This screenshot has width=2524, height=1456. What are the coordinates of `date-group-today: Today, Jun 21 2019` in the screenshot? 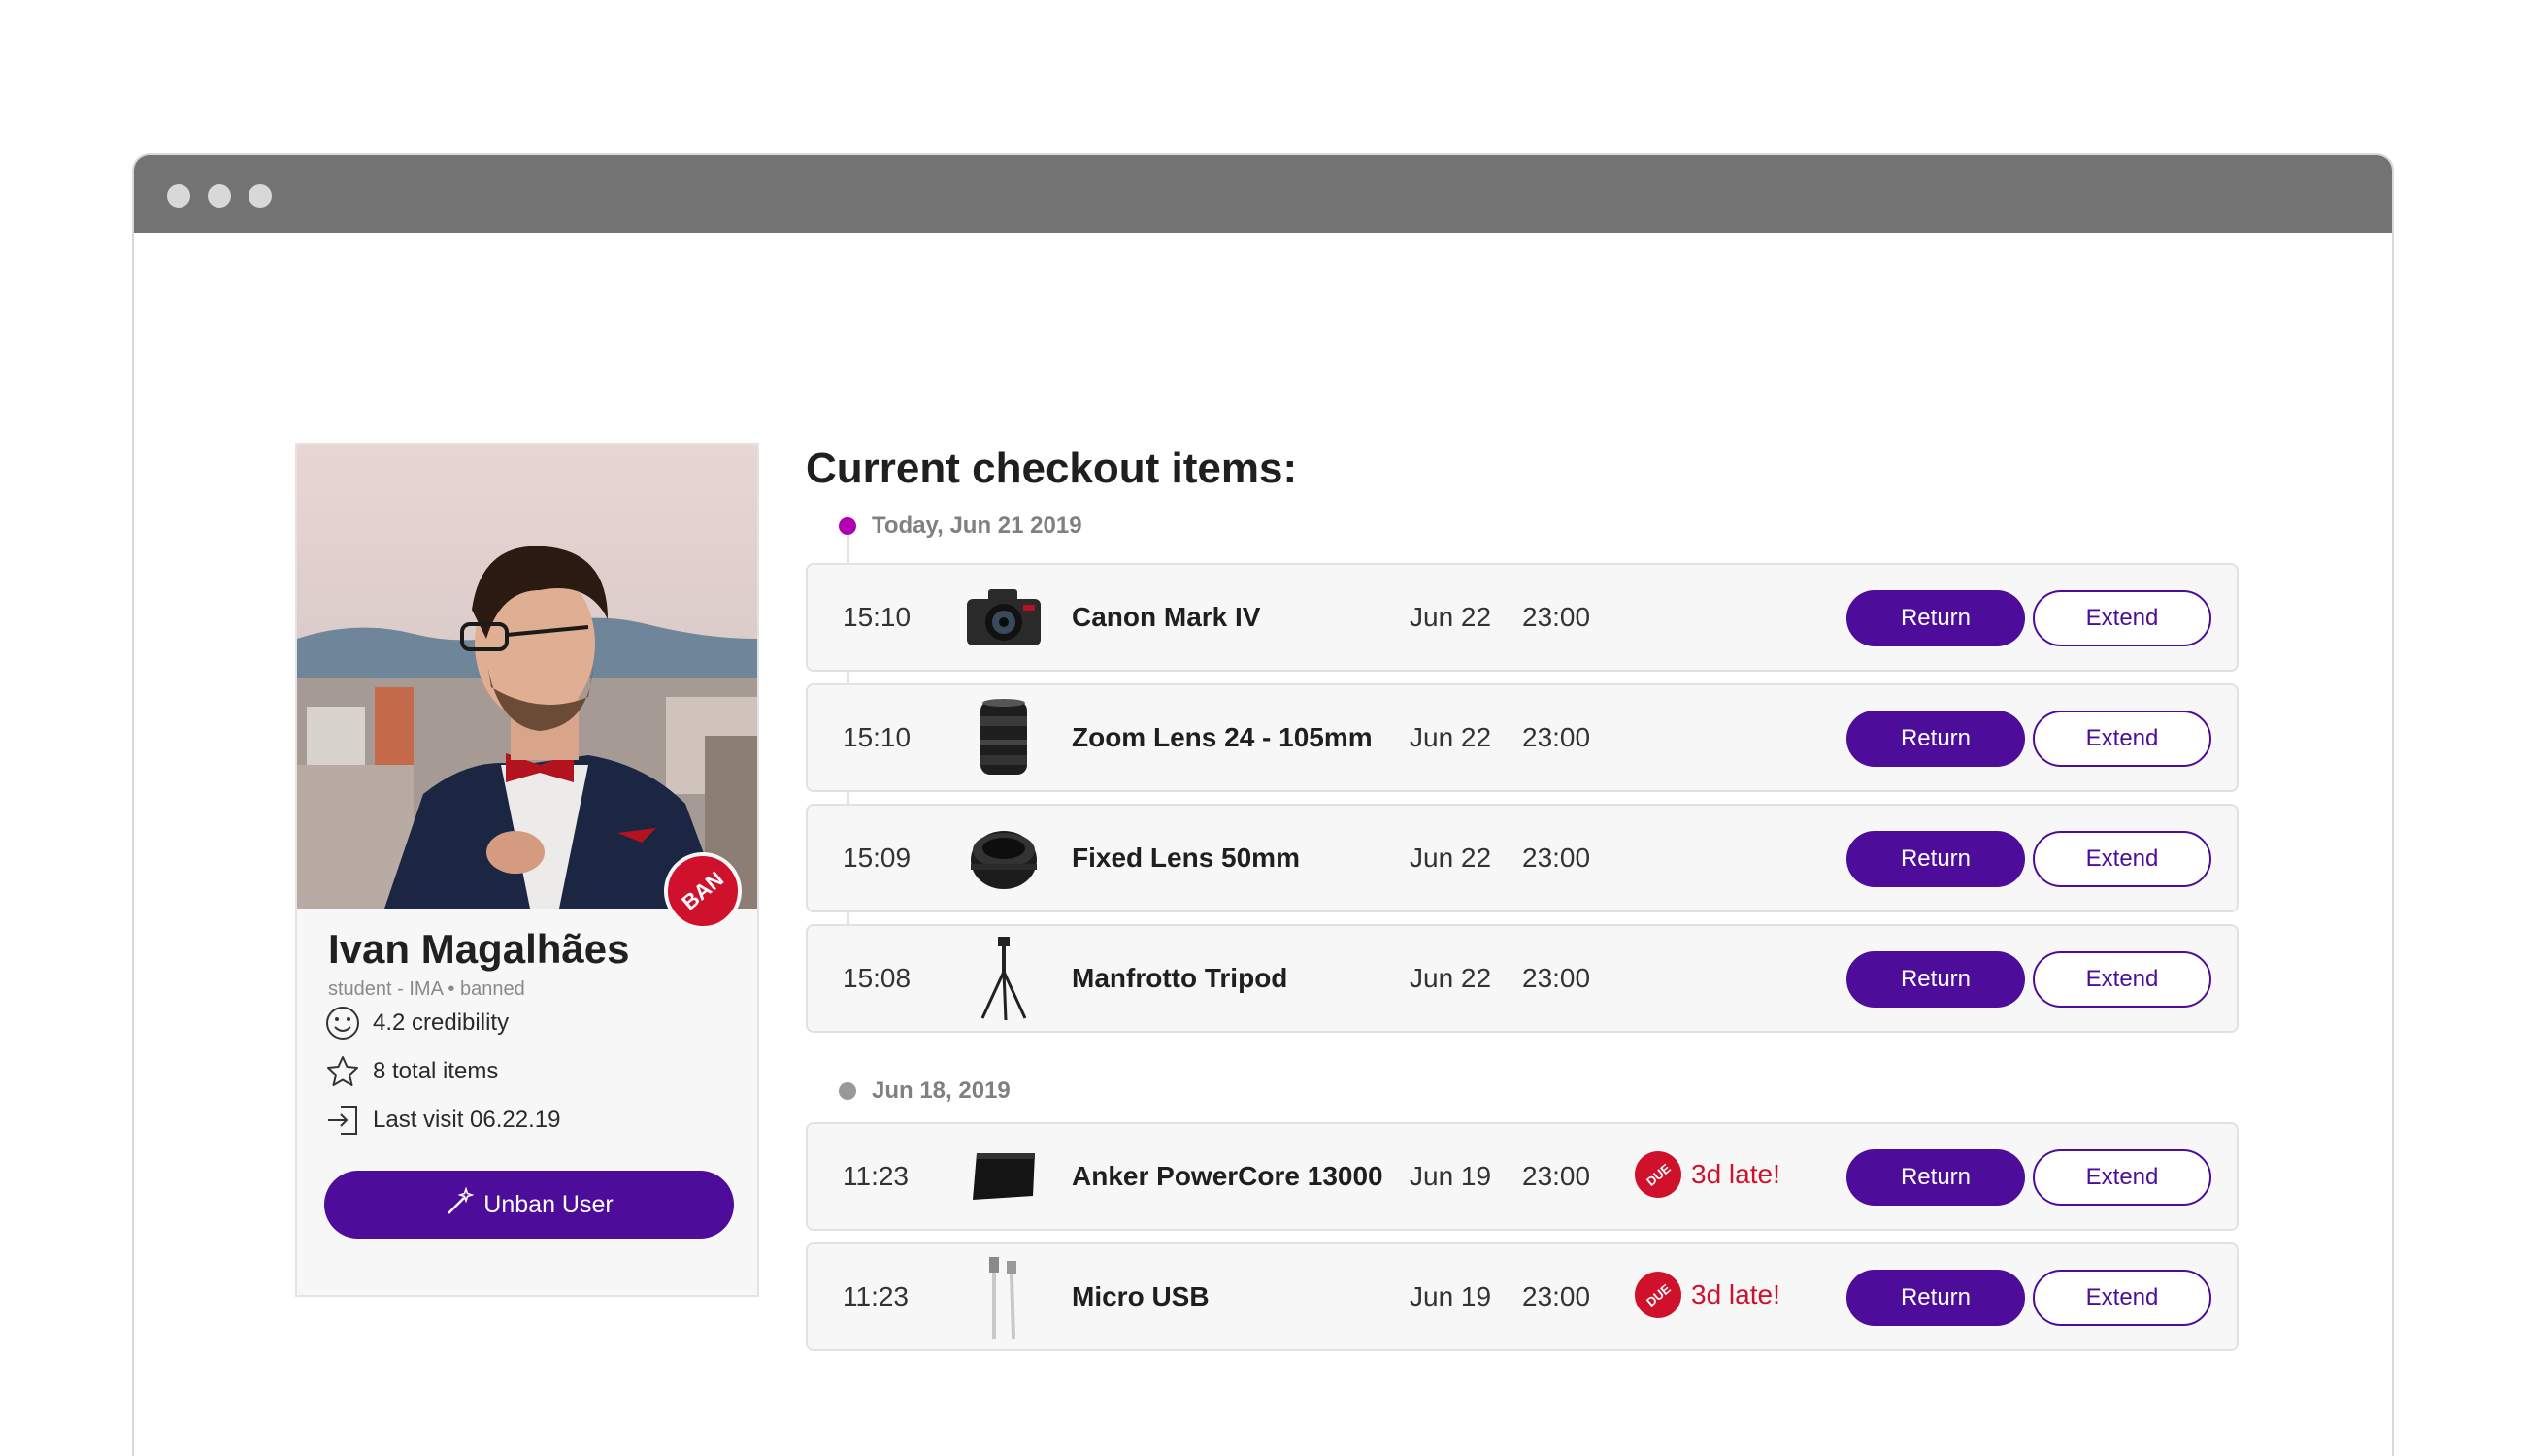 It's located at (960, 526).